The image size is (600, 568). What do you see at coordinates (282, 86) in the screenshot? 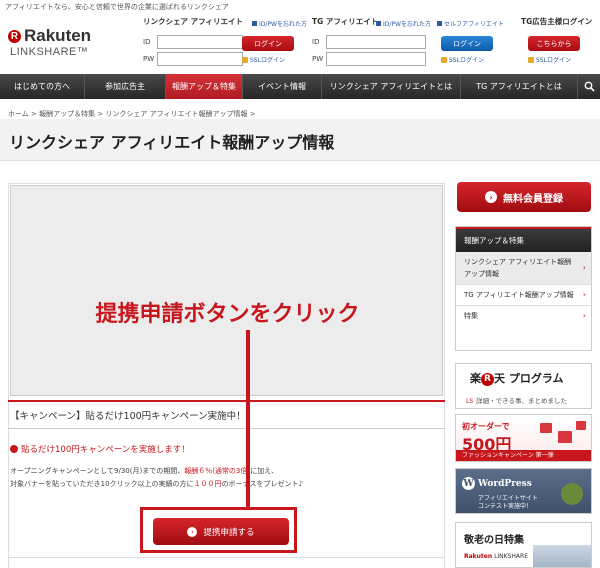
I see `nav-item-events: イベント情報` at bounding box center [282, 86].